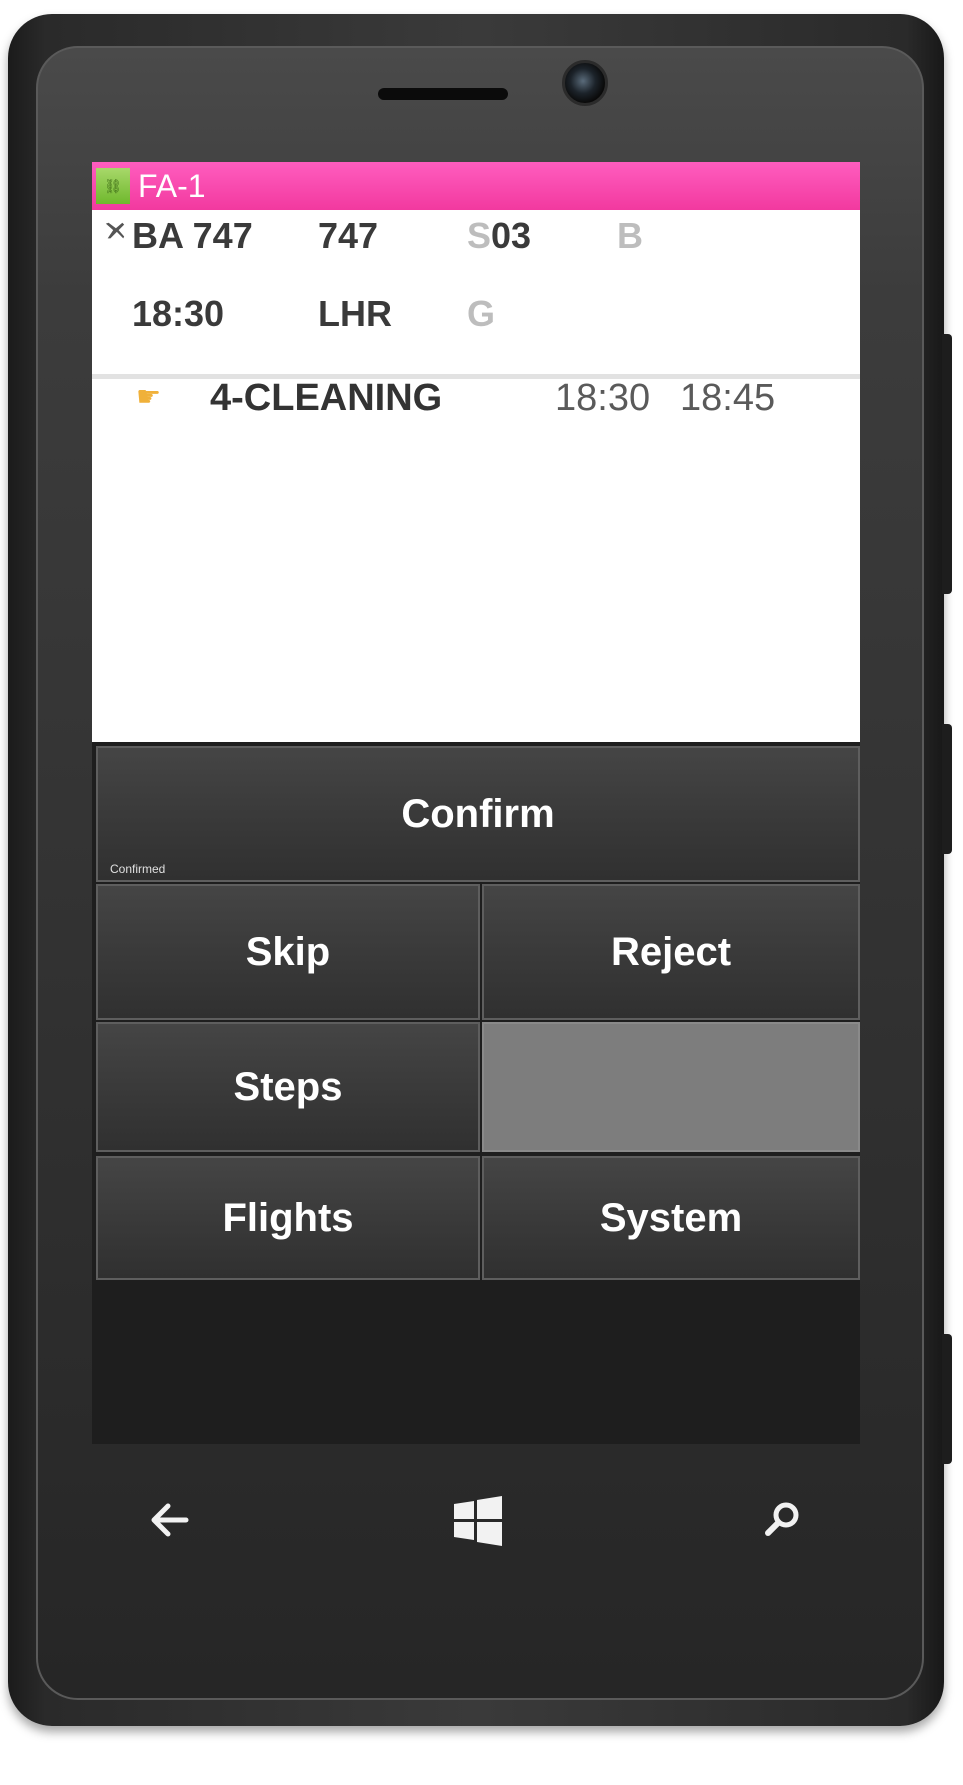 The height and width of the screenshot is (1785, 963). What do you see at coordinates (947, 1399) in the screenshot?
I see `side-button-camera` at bounding box center [947, 1399].